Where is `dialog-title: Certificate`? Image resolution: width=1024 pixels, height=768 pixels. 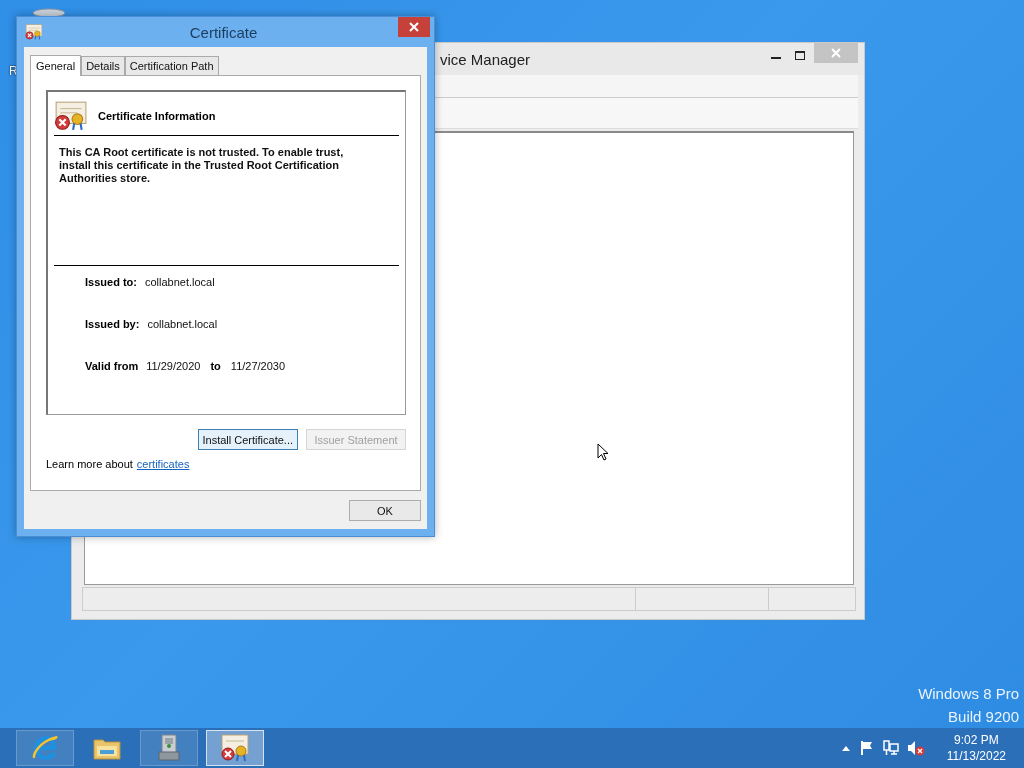 dialog-title: Certificate is located at coordinates (223, 32).